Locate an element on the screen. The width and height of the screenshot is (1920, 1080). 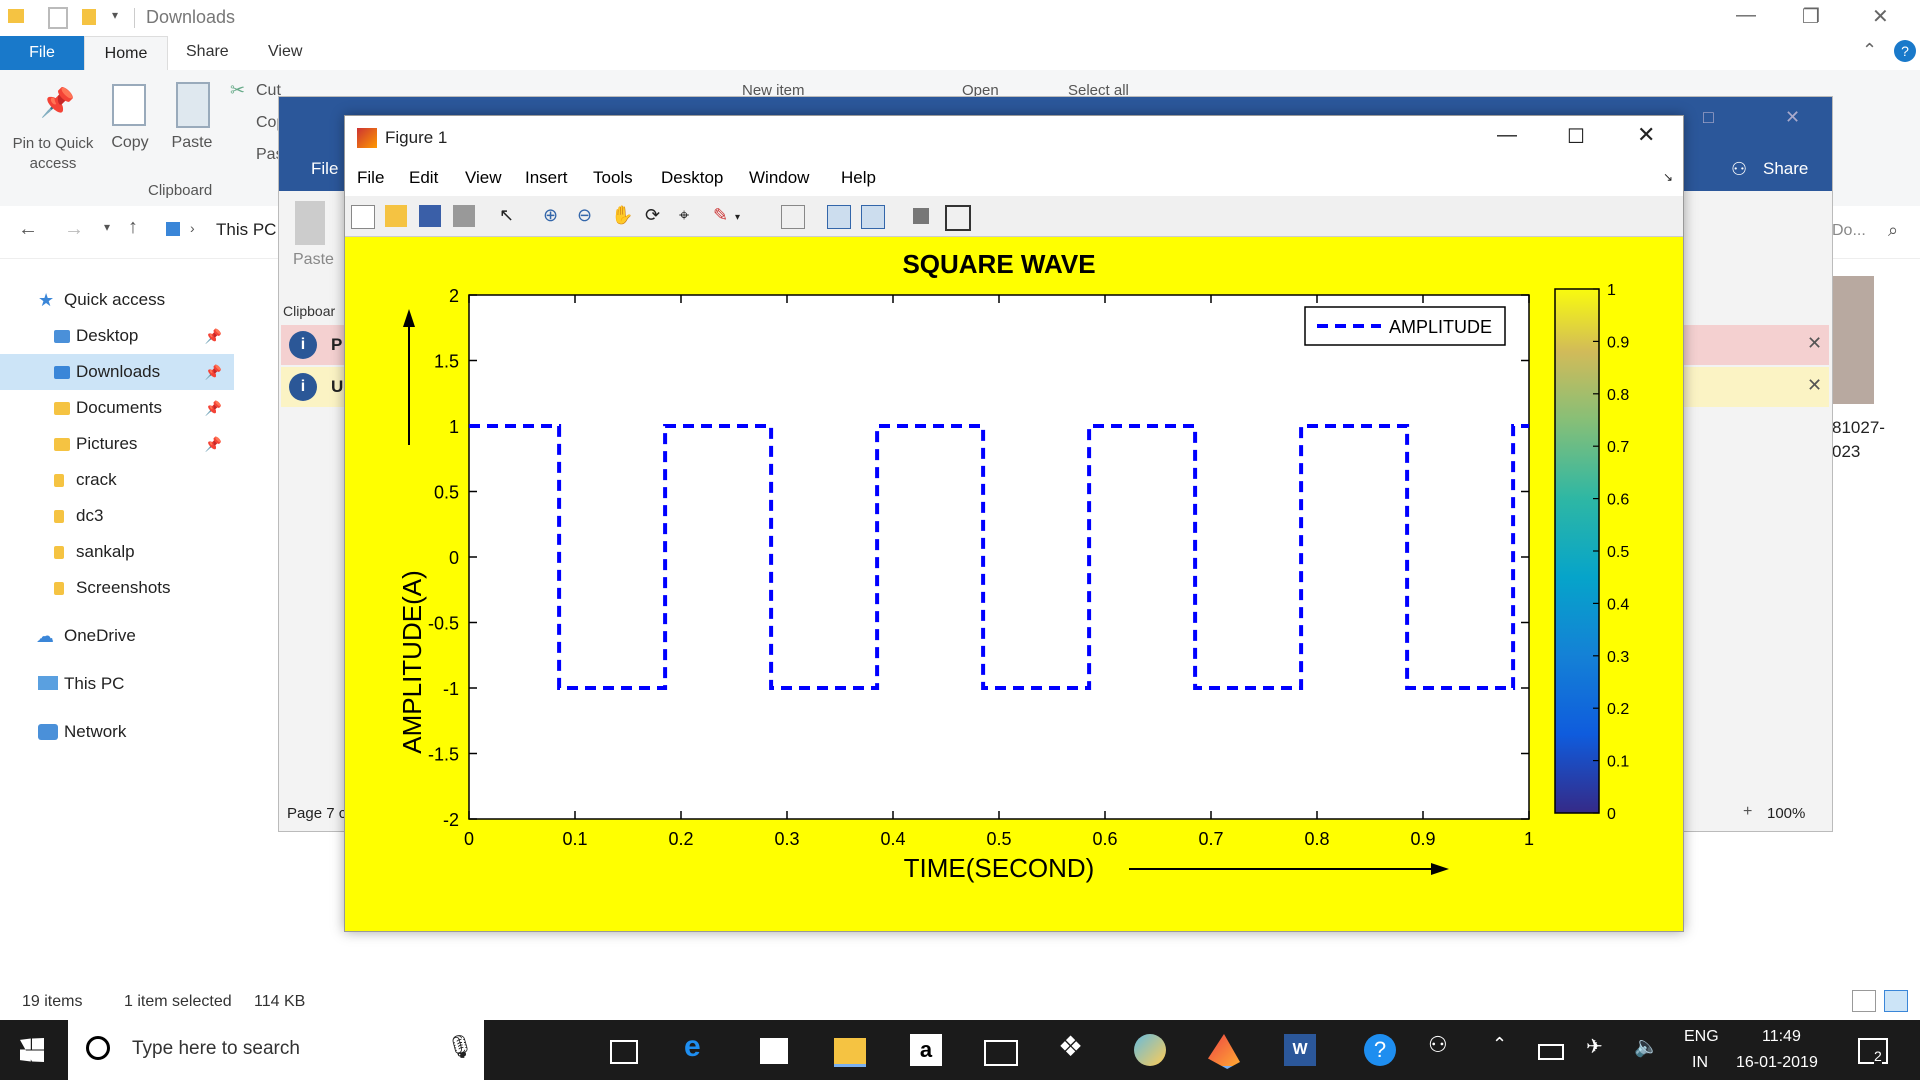
dock-arrow-icon: ↘ is located at coordinates (1668, 177).